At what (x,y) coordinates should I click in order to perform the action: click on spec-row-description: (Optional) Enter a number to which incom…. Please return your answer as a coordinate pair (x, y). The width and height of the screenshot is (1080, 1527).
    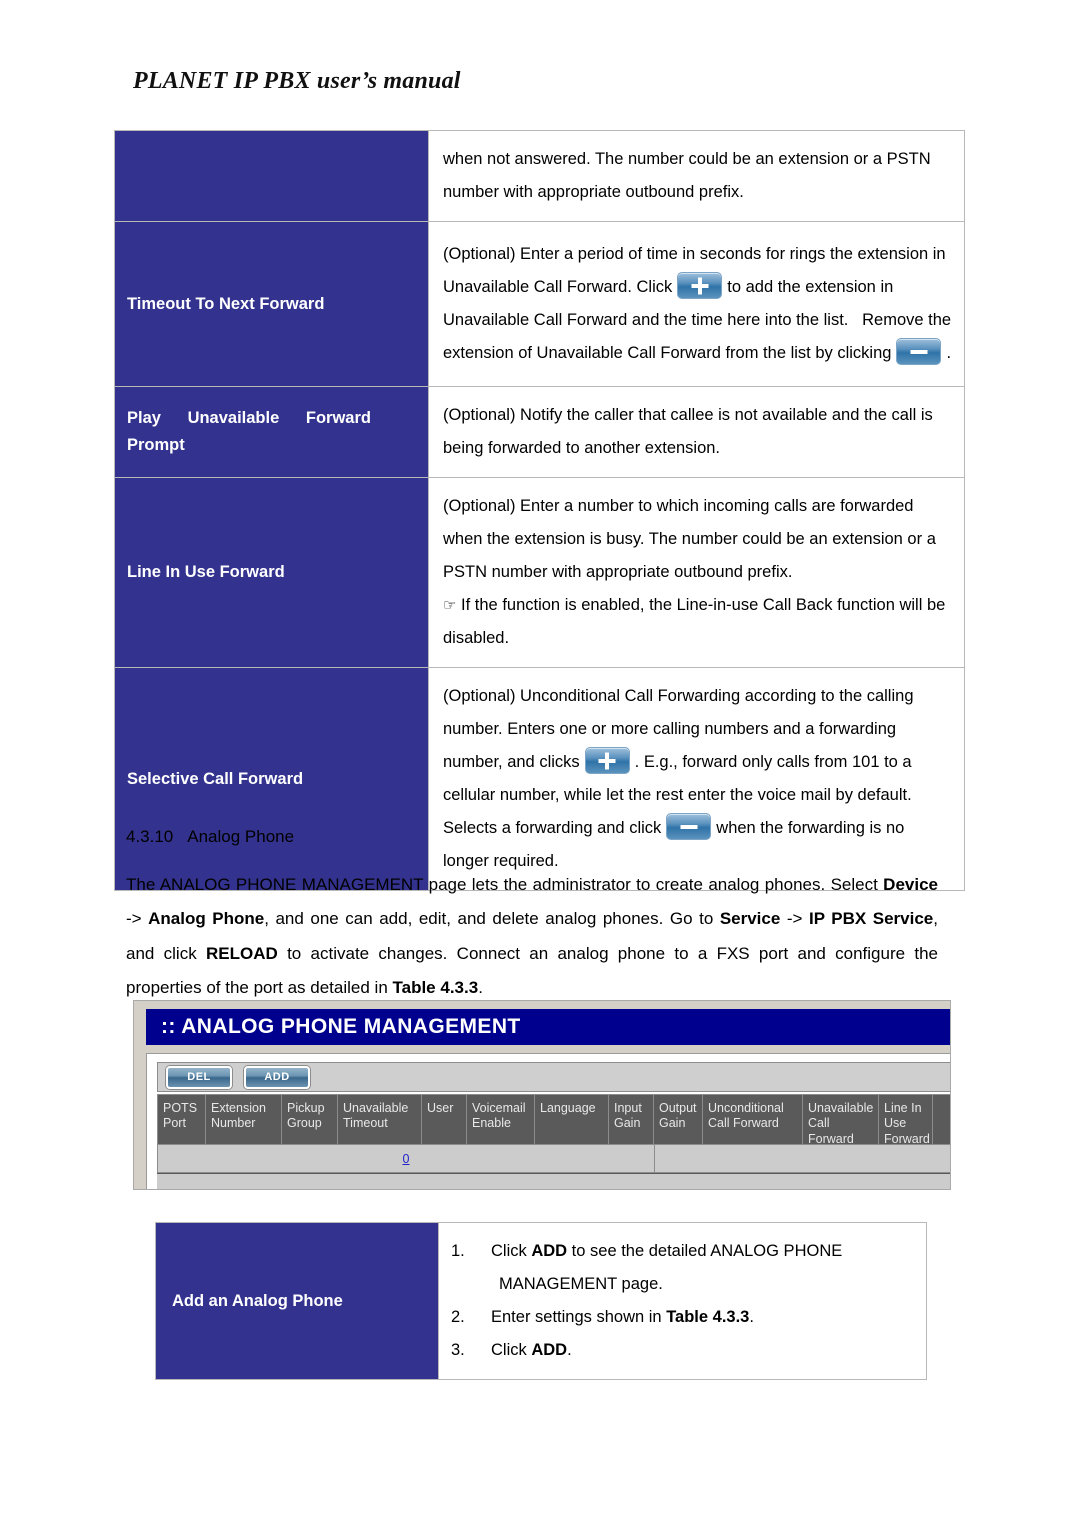
    Looking at the image, I should click on (696, 572).